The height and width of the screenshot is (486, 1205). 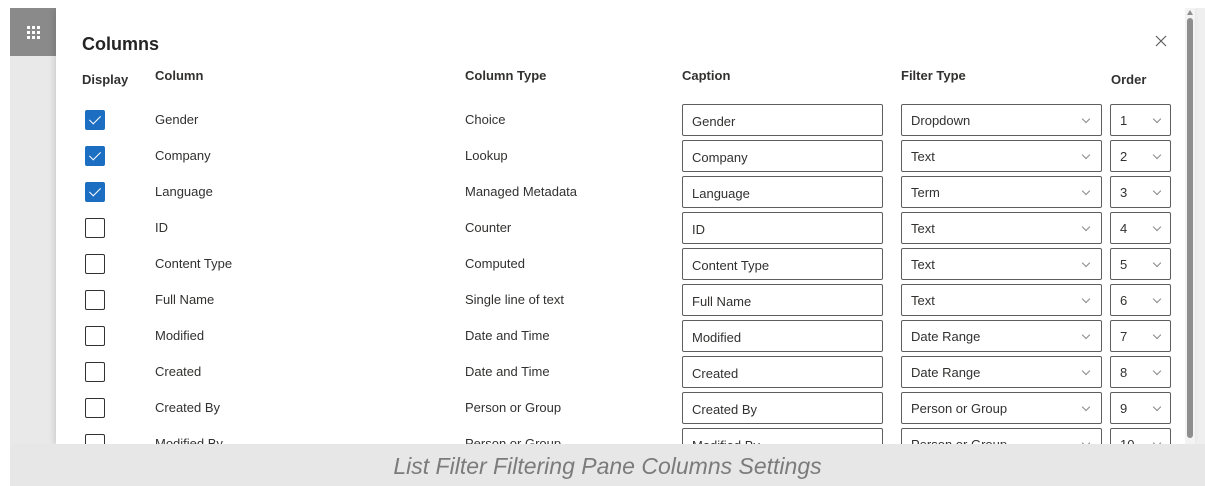 What do you see at coordinates (625, 120) in the screenshot?
I see `table-row: Gender Choice Gender Dropdown 1` at bounding box center [625, 120].